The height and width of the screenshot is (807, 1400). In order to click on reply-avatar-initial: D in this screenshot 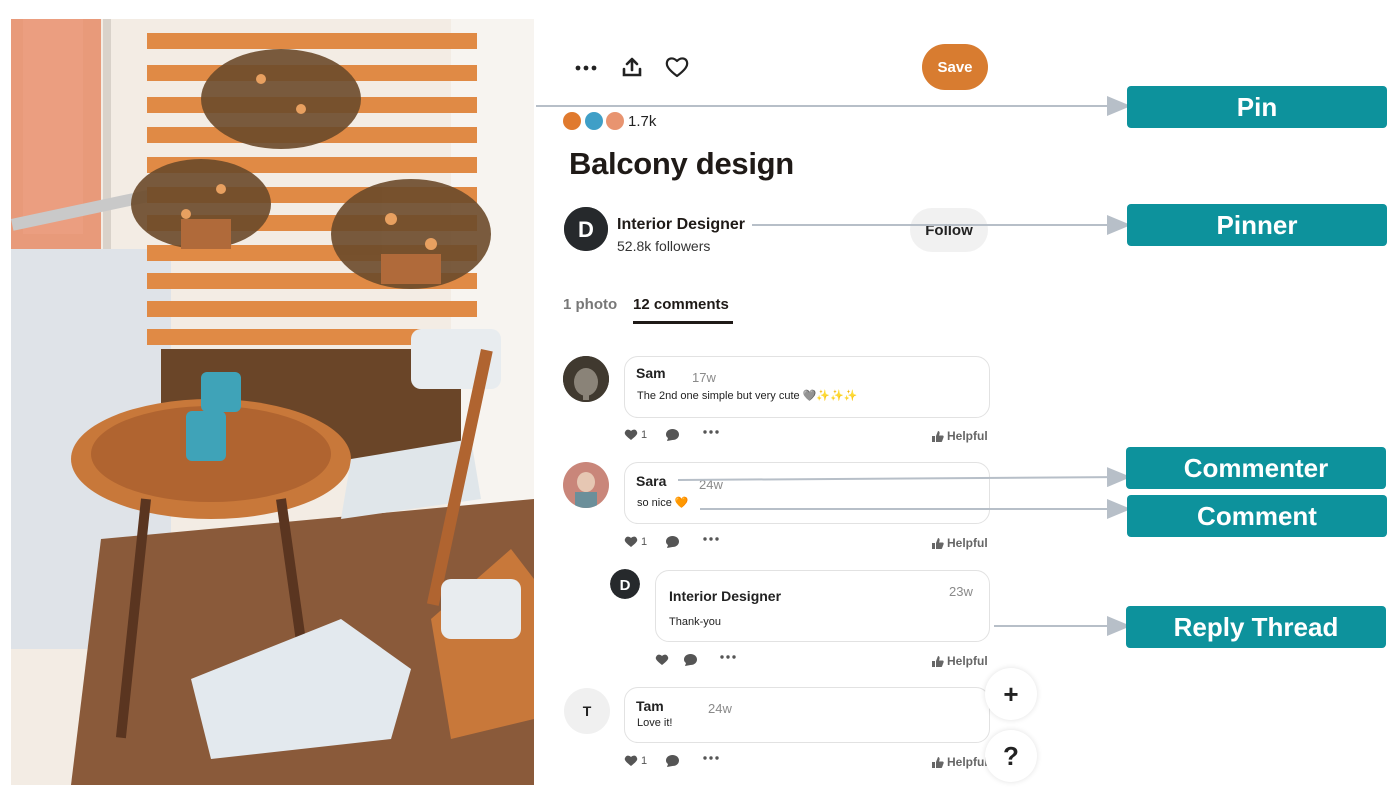, I will do `click(625, 585)`.